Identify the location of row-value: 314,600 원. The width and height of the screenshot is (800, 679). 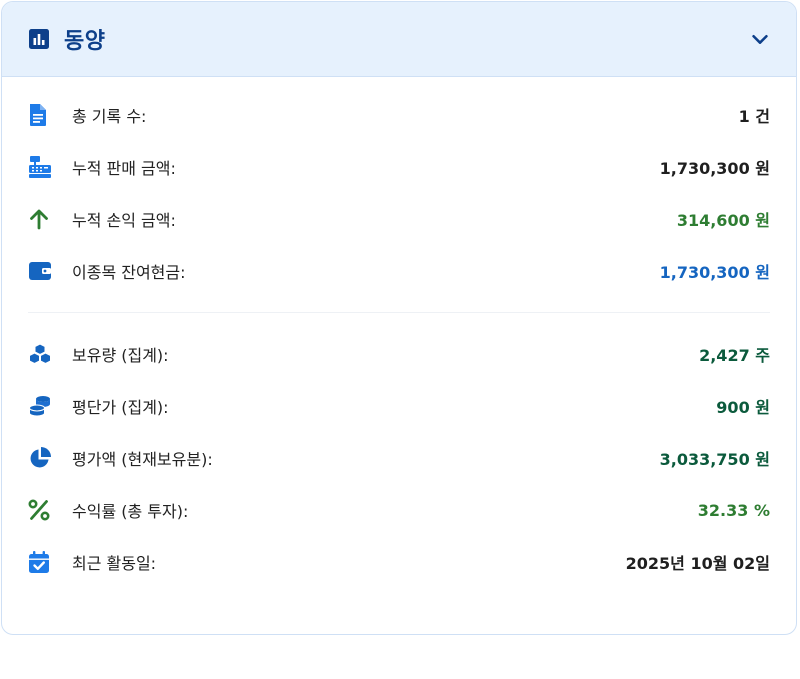
(723, 220).